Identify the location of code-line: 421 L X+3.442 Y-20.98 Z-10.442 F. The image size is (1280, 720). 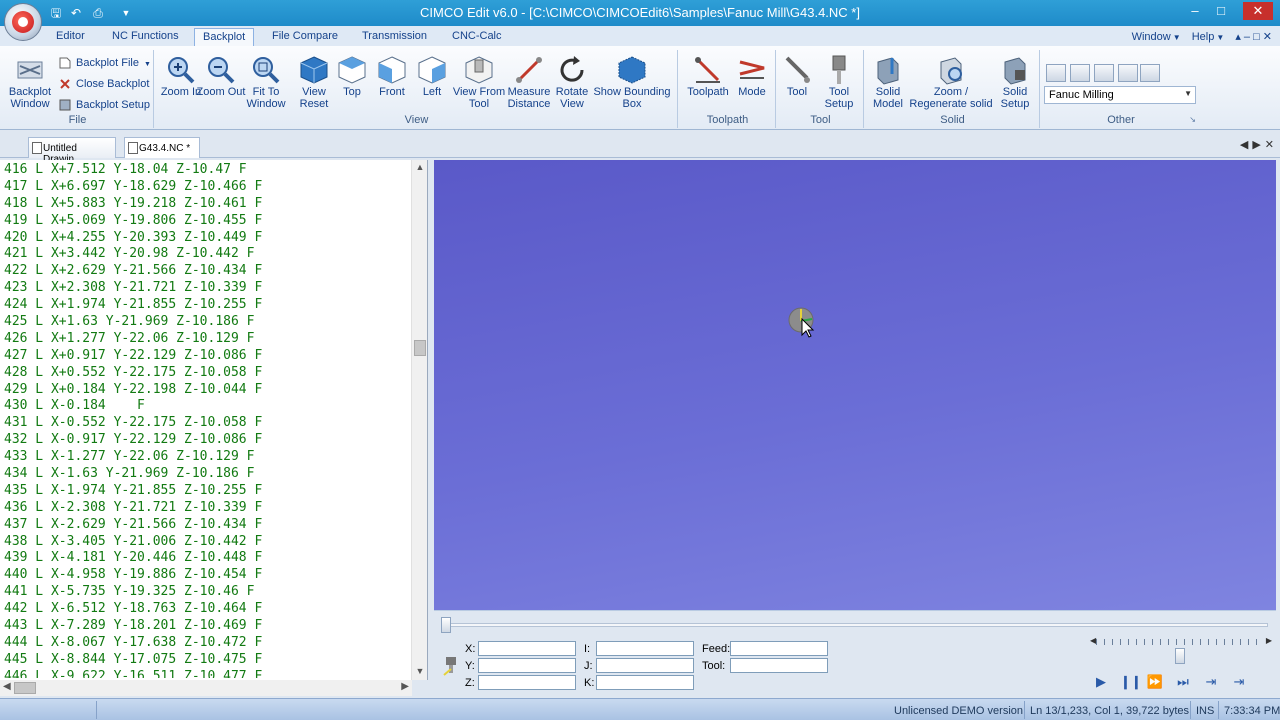
(206, 254).